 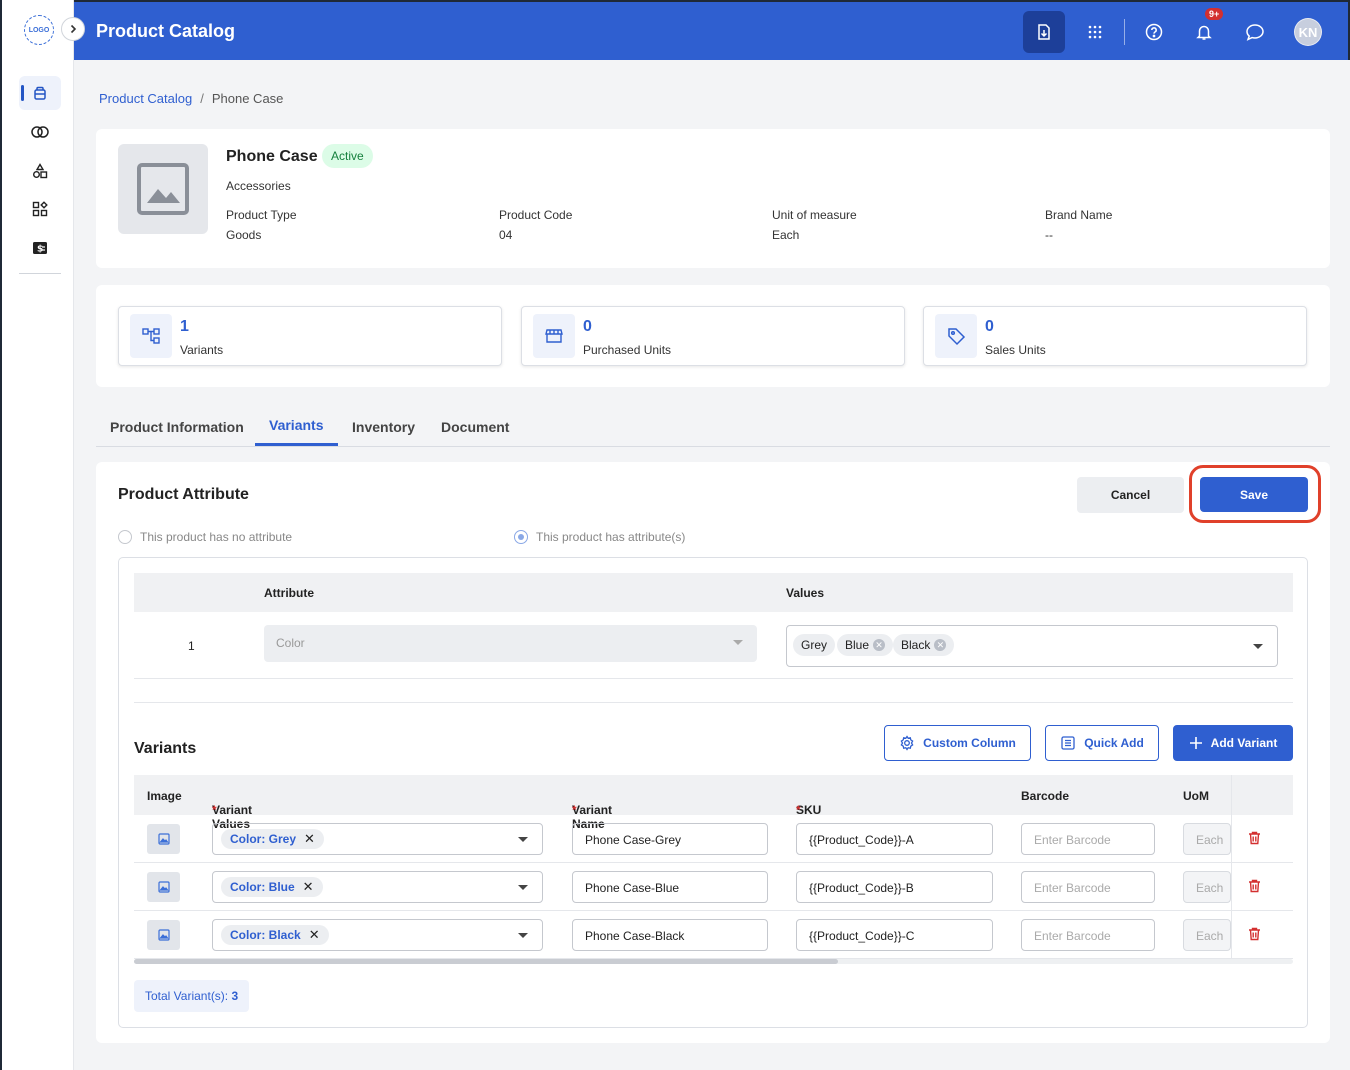 What do you see at coordinates (235, 996) in the screenshot?
I see `total-count: 3` at bounding box center [235, 996].